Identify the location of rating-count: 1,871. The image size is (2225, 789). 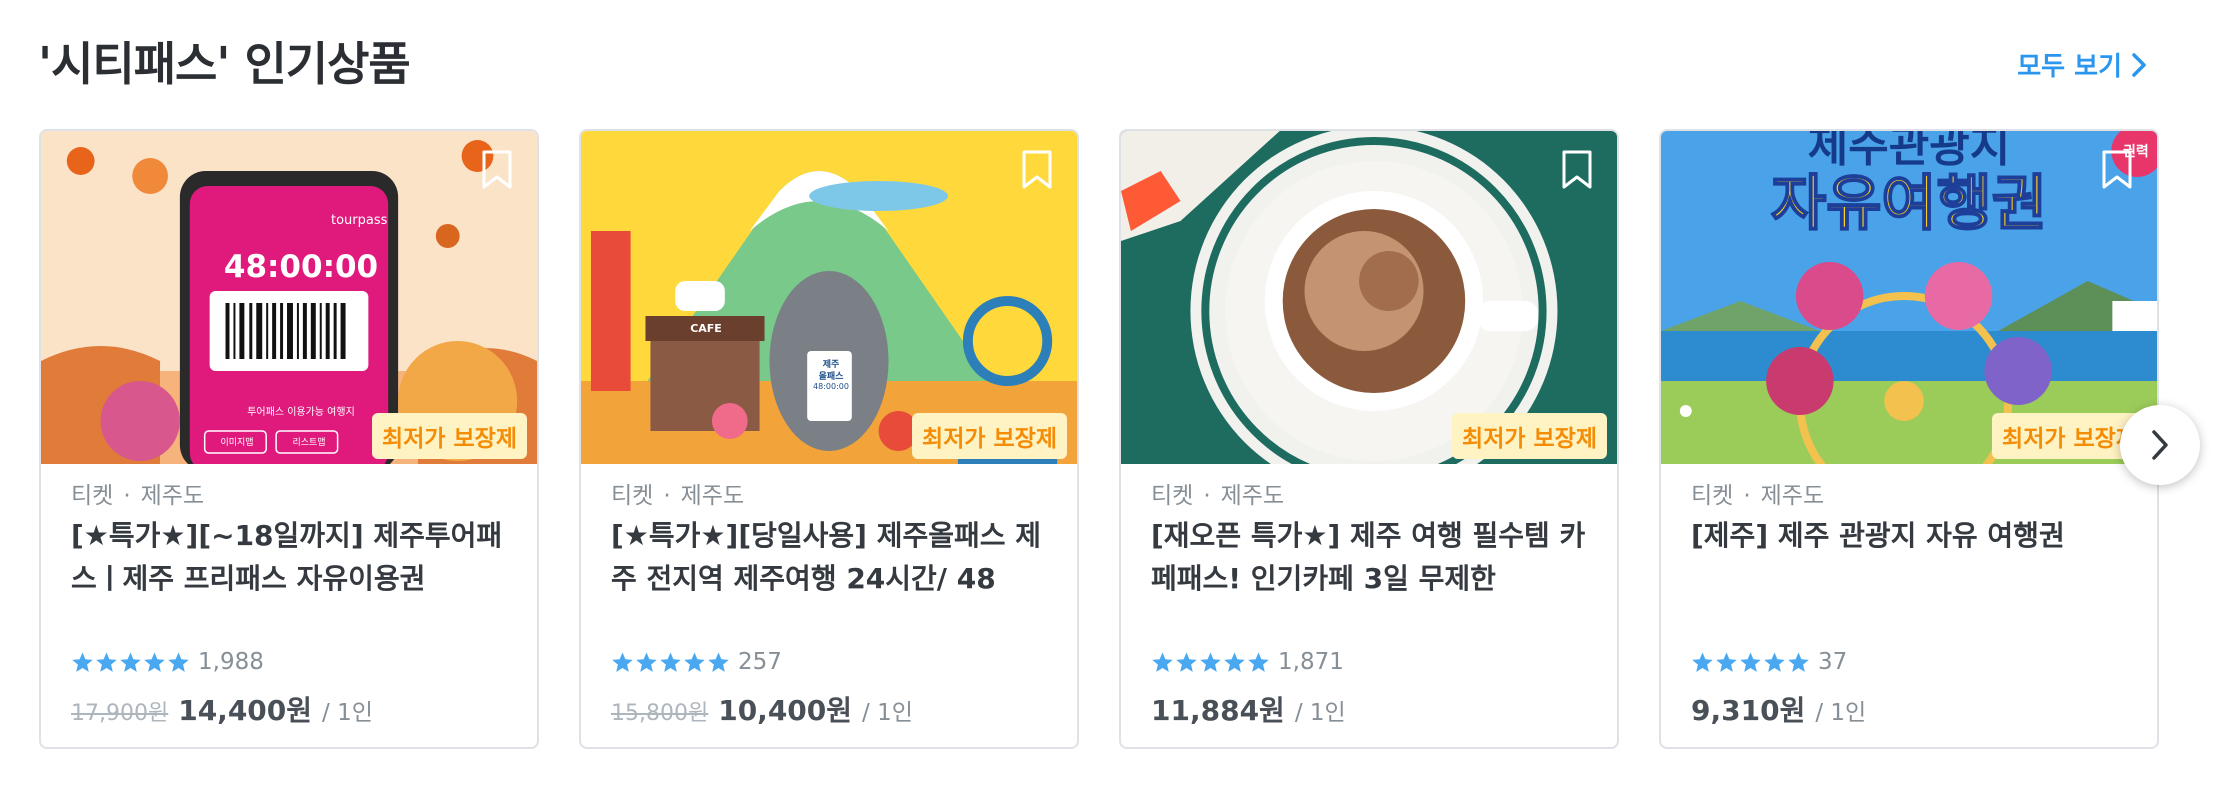
(1311, 662).